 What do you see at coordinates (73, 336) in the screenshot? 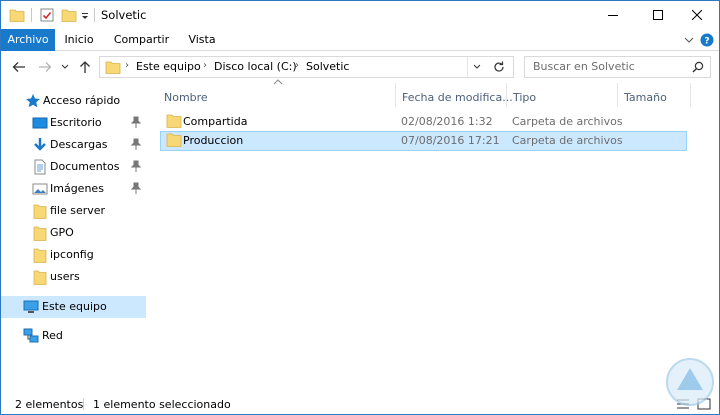
I see `nav-item-red: Red` at bounding box center [73, 336].